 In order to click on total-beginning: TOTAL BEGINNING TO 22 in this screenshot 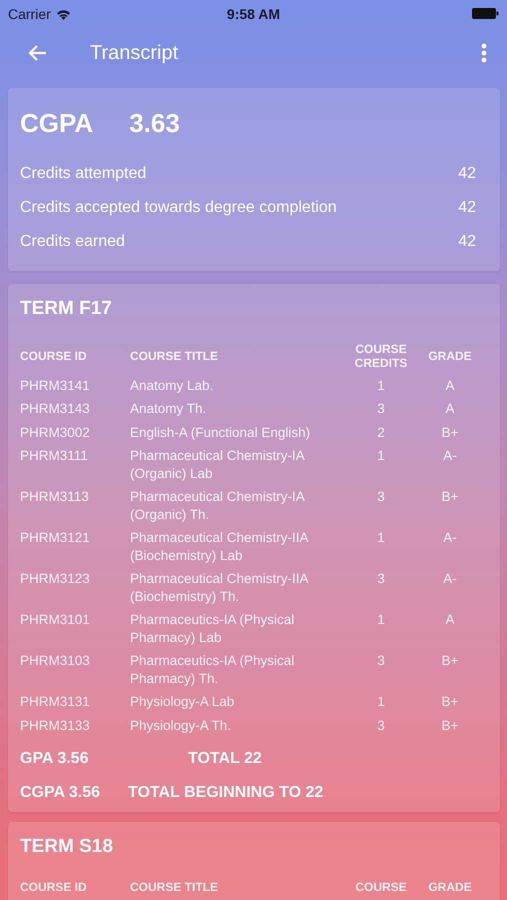, I will do `click(226, 793)`.